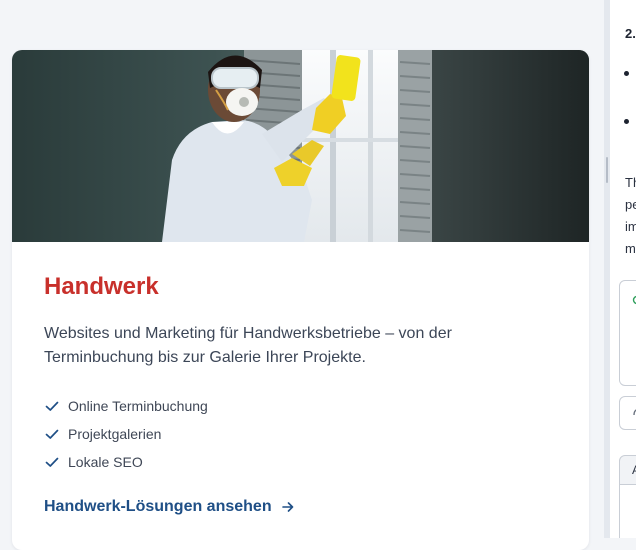 Image resolution: width=636 pixels, height=550 pixels. I want to click on side-line: pe, so click(630, 205).